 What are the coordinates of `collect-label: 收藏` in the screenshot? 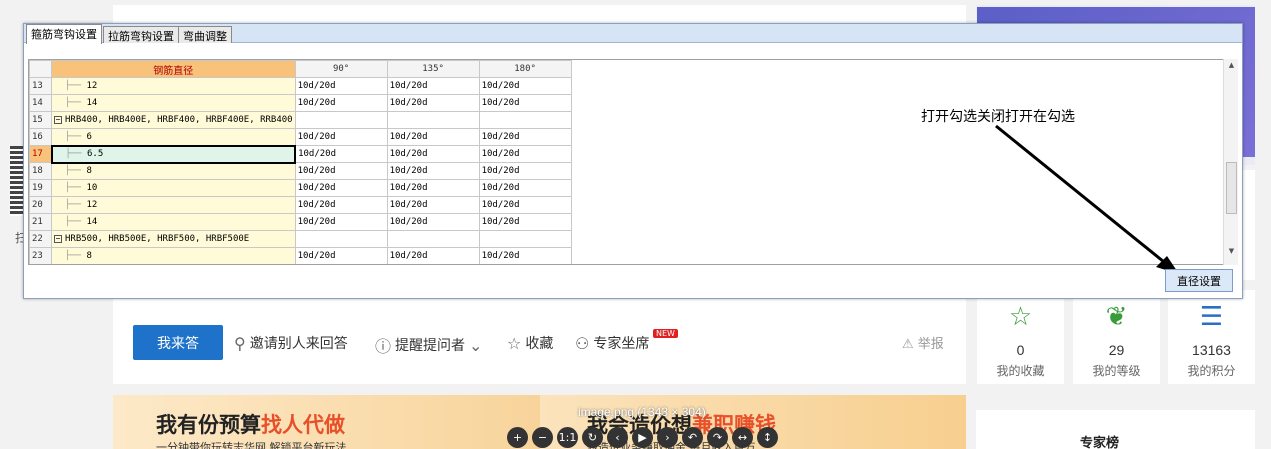 It's located at (539, 344).